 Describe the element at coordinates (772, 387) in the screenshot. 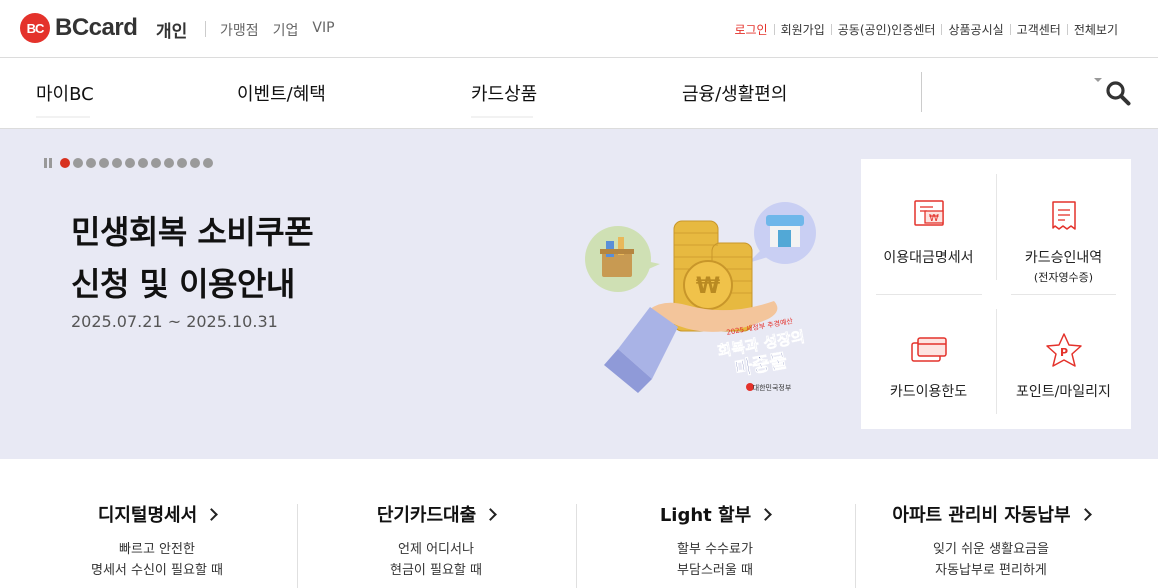

I see `government-label: 대한민국정부` at that location.